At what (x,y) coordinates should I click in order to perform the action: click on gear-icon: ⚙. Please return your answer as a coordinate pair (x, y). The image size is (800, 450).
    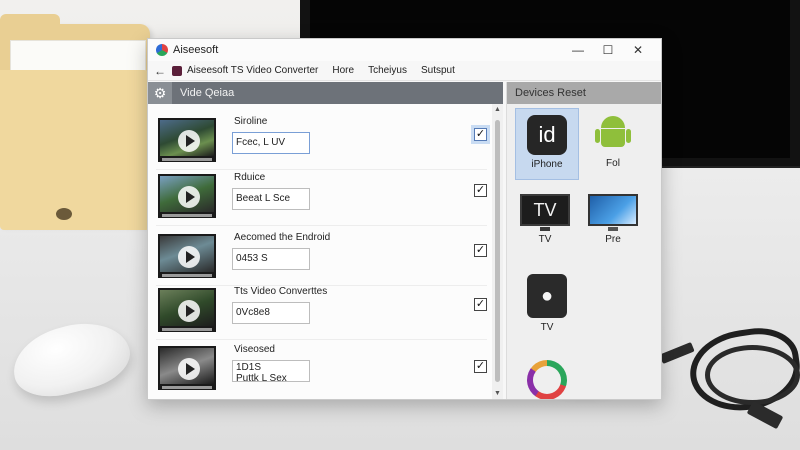
    Looking at the image, I should click on (160, 93).